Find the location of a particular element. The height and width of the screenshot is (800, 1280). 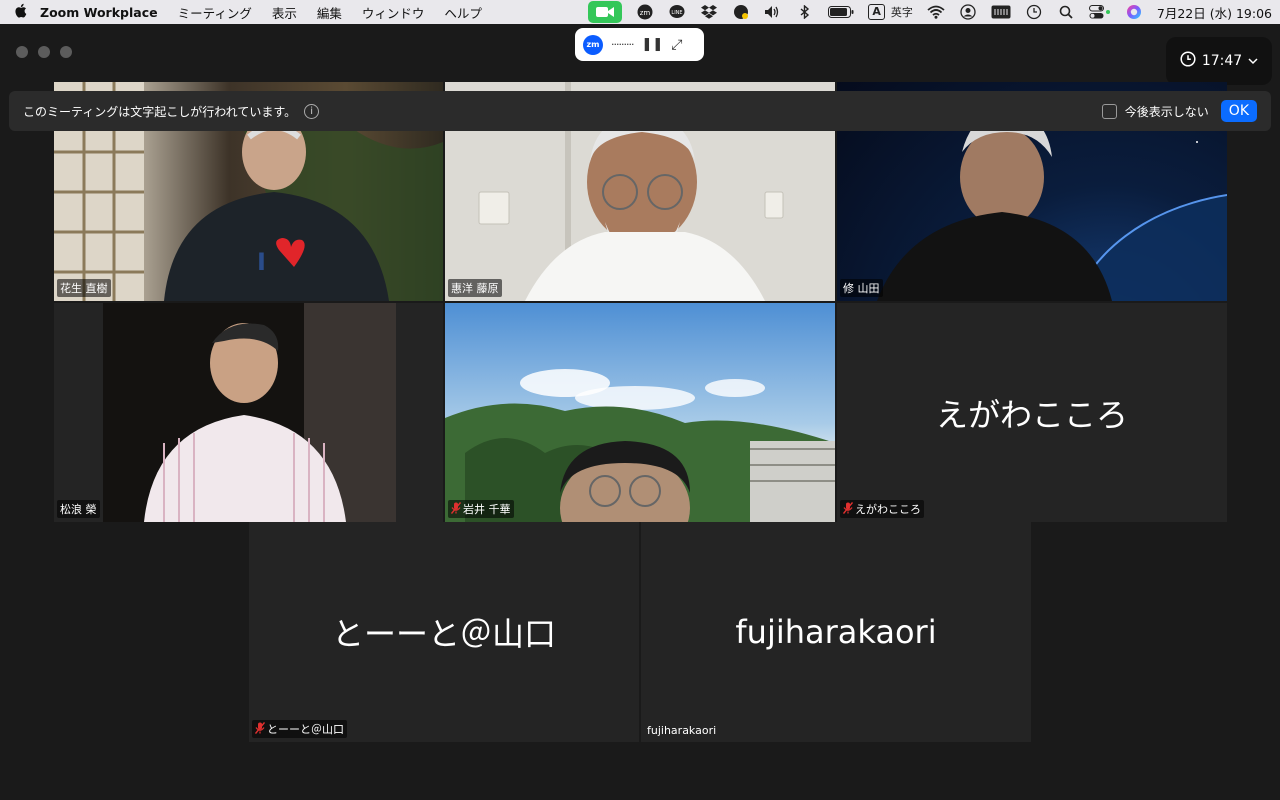

info-icon: i is located at coordinates (312, 111).